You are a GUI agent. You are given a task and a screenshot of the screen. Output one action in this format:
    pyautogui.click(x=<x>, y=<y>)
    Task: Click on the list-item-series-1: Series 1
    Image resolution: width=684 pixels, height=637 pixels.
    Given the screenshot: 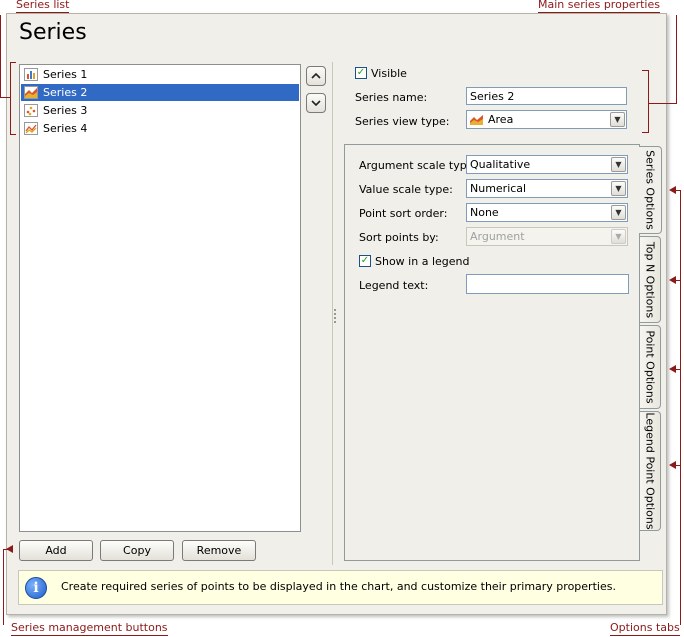 What is the action you would take?
    pyautogui.click(x=160, y=74)
    